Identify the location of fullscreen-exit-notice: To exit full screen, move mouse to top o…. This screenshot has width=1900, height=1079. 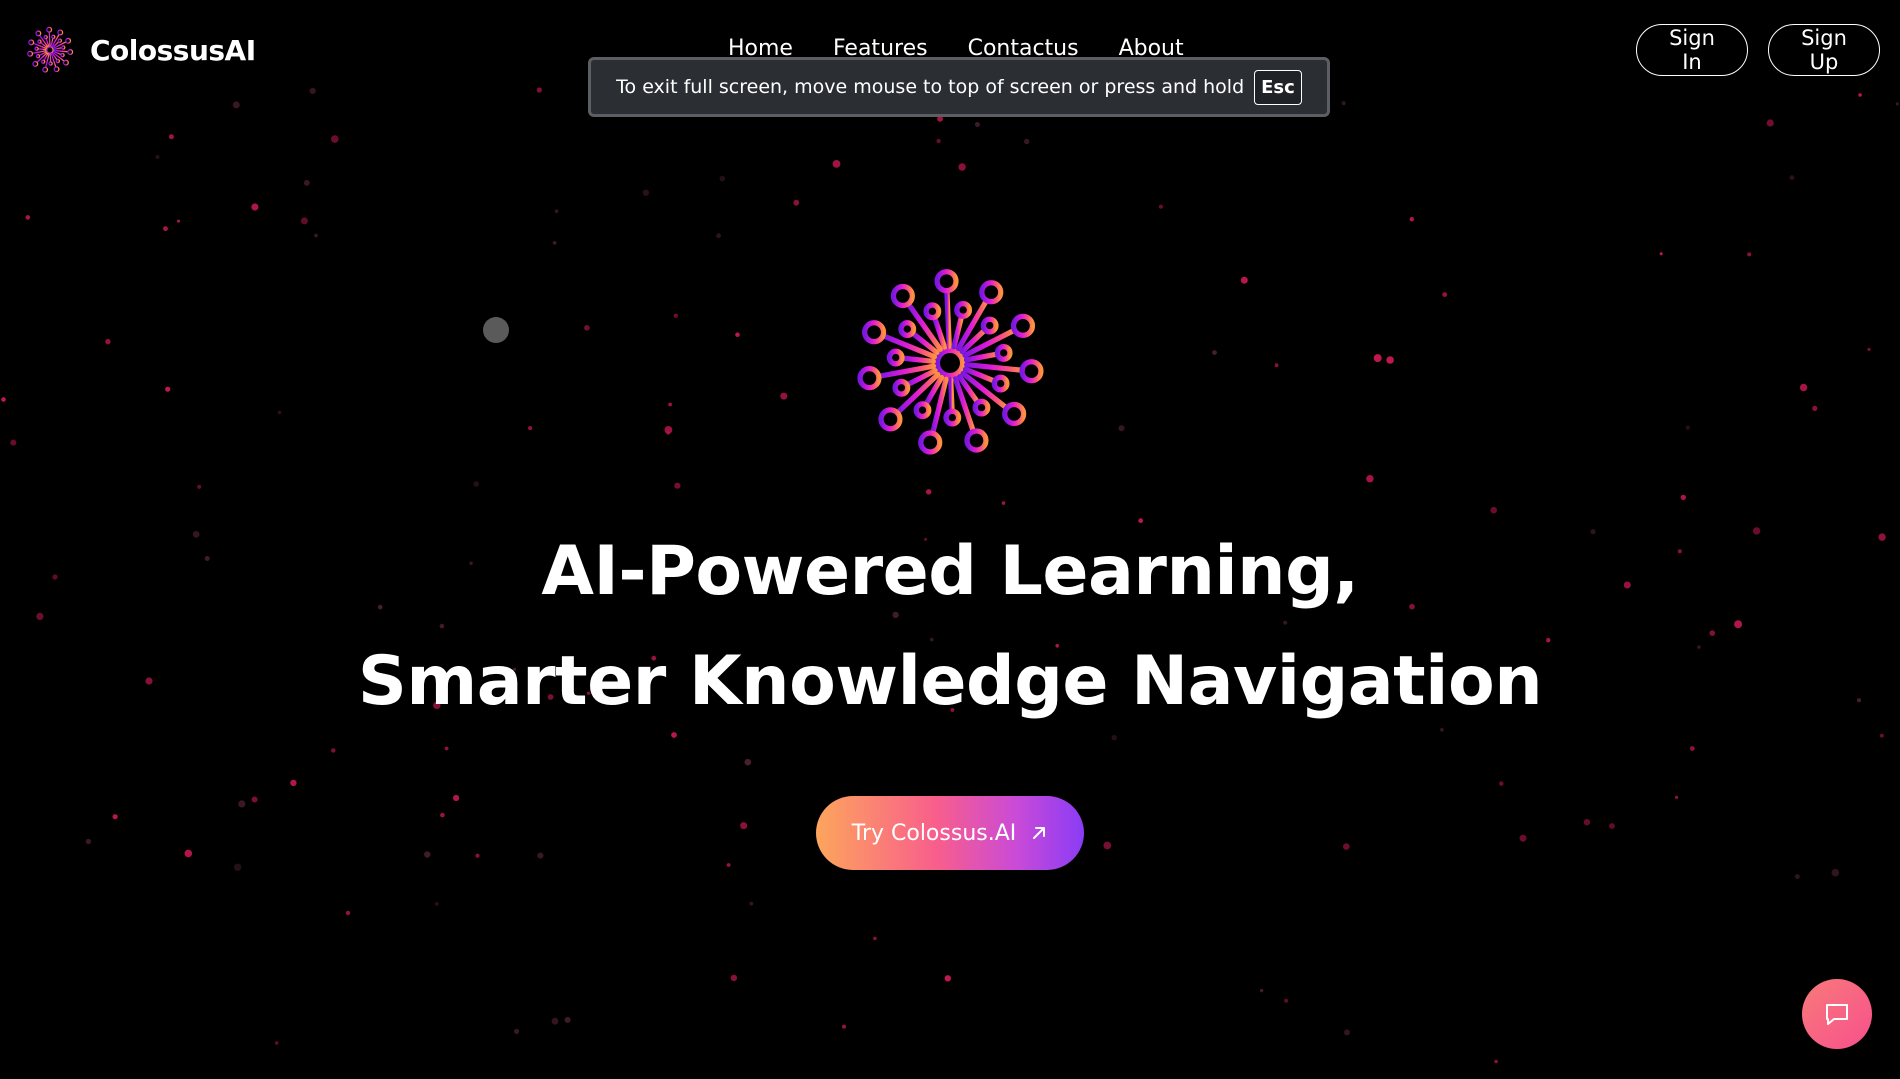
(959, 87).